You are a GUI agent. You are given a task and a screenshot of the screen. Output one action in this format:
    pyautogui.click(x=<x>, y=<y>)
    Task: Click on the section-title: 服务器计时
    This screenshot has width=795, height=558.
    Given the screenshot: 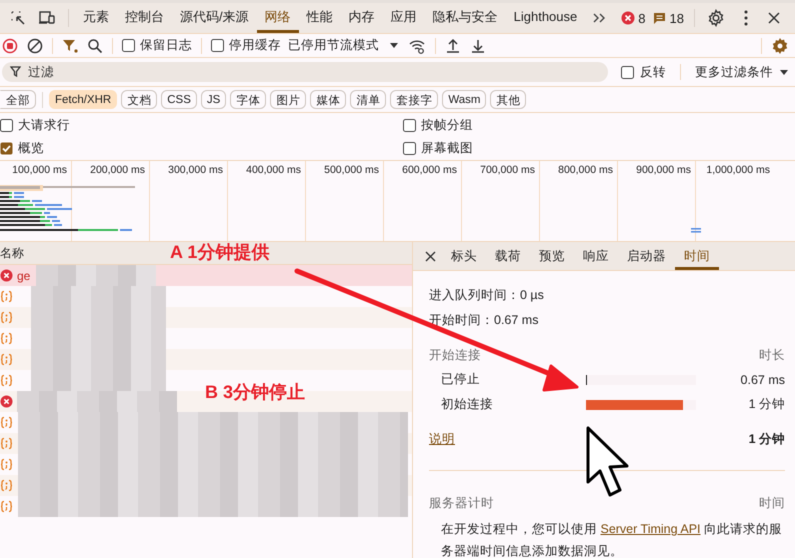 What is the action you would take?
    pyautogui.click(x=461, y=503)
    